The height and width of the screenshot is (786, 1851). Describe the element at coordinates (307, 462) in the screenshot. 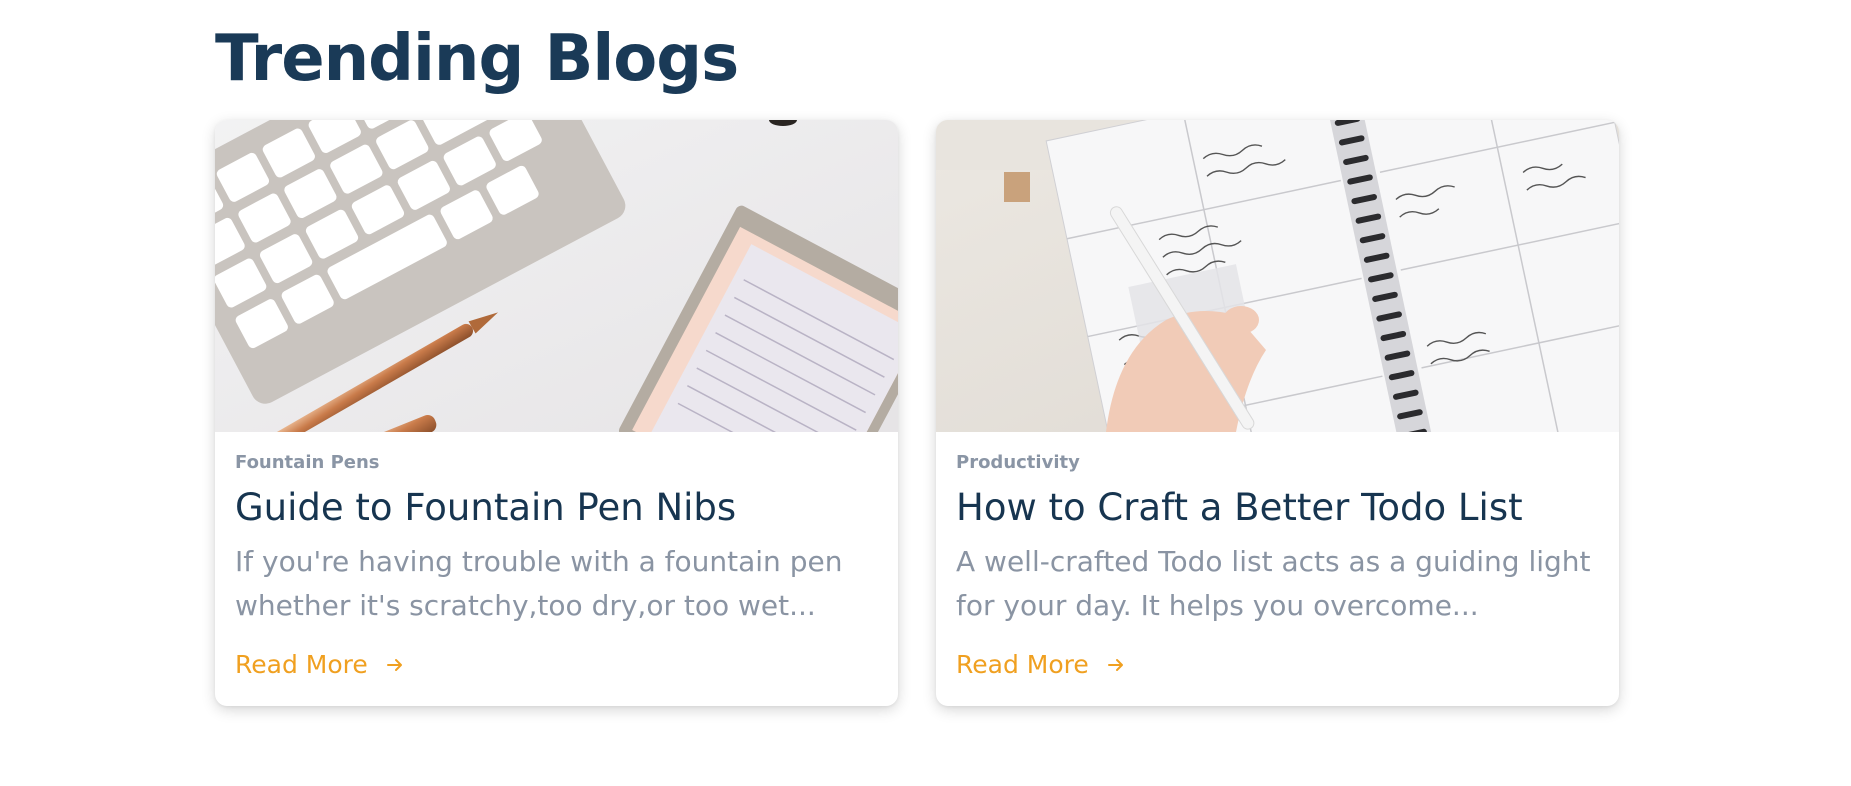

I see `blog-category: Fountain Pens` at that location.